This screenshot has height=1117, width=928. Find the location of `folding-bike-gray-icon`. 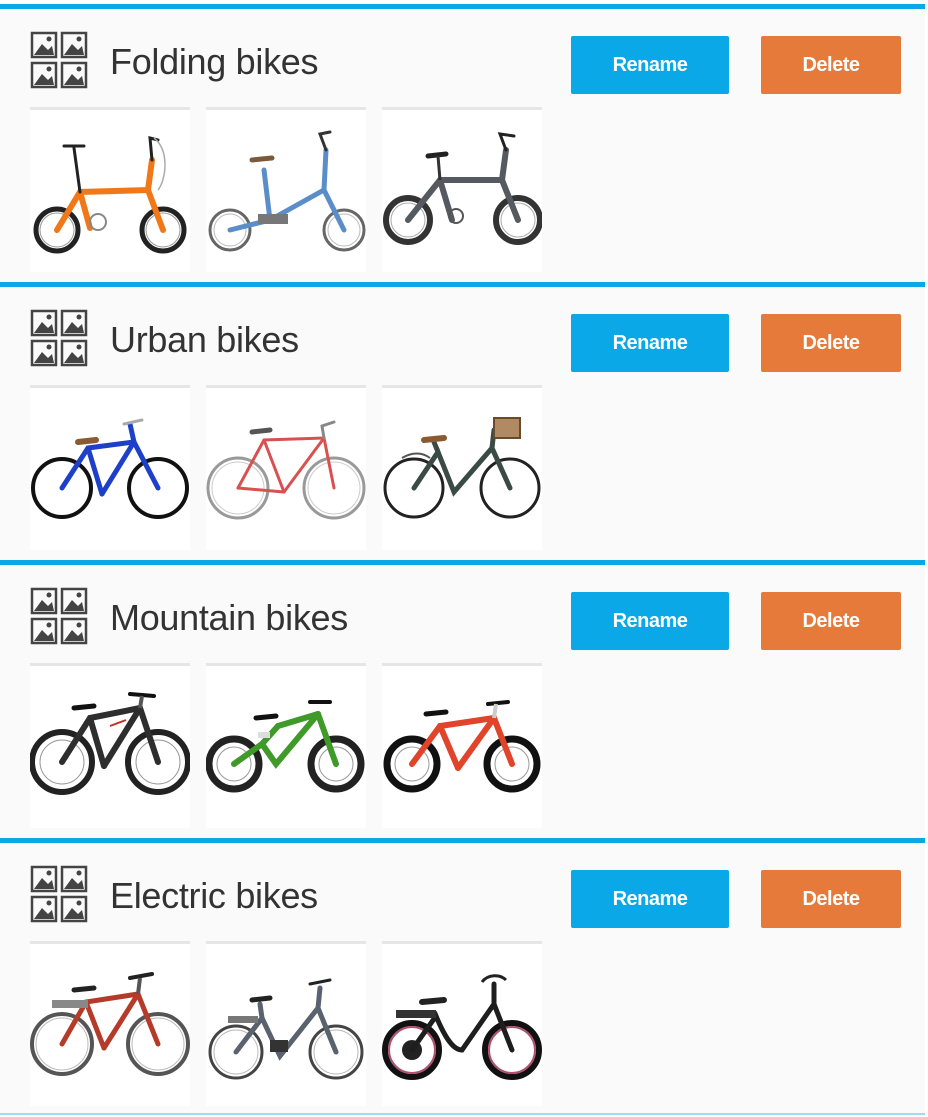

folding-bike-gray-icon is located at coordinates (462, 188).